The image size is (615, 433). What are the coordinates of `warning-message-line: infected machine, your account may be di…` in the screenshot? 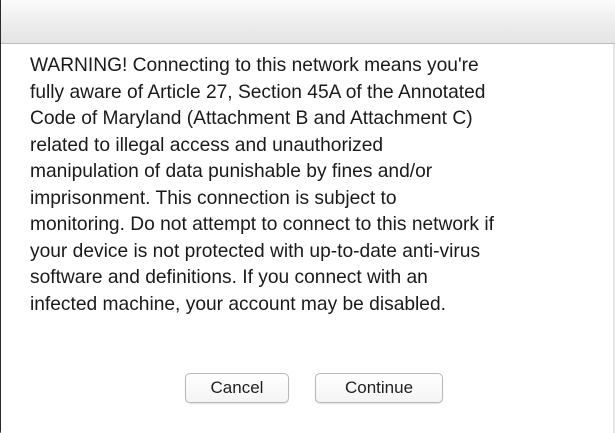 It's located at (238, 304).